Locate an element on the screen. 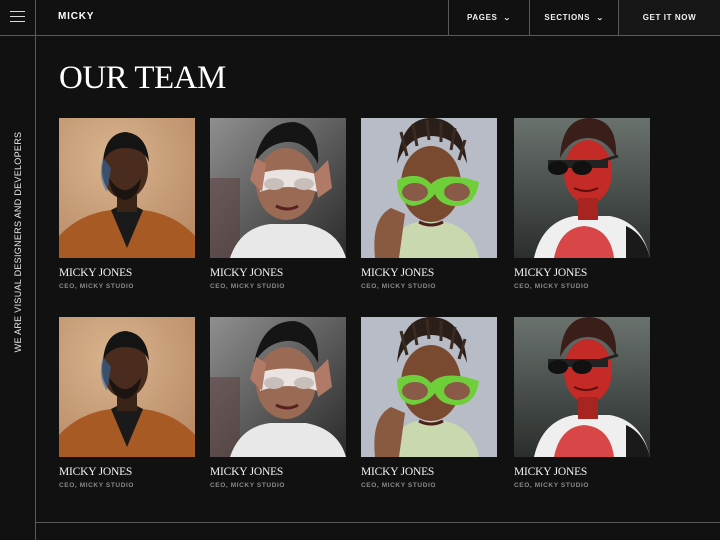  top-navigation-bar: MICKY PAGES ⌄ SECTIONS ⌄ GET IT NOW is located at coordinates (378, 18).